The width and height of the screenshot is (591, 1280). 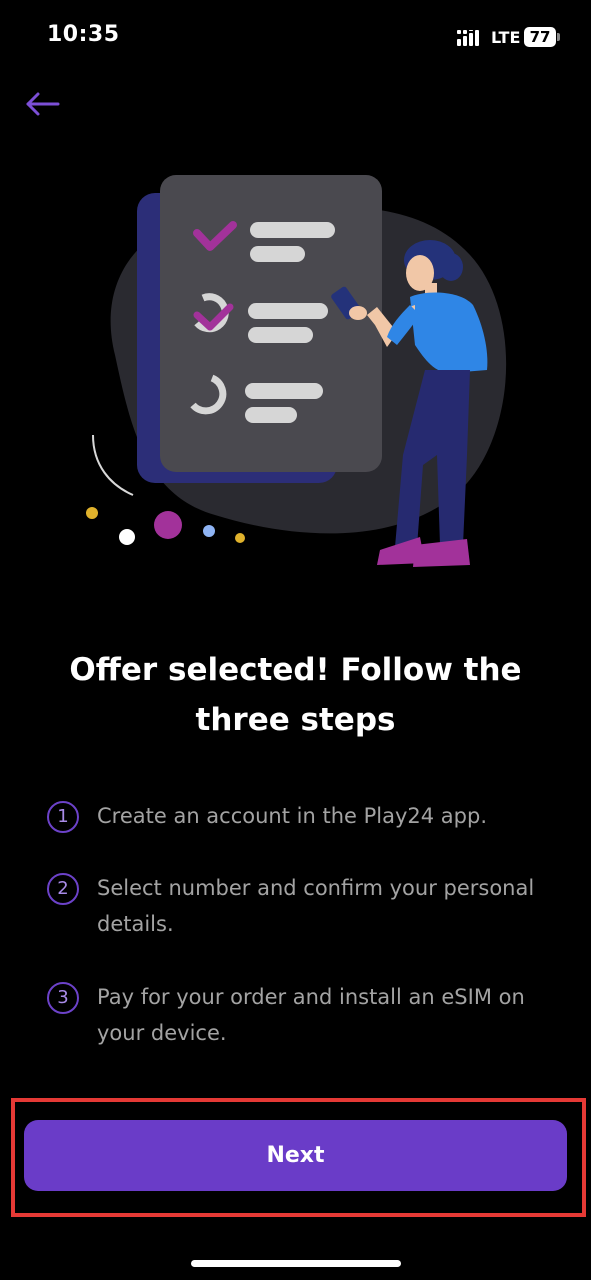 What do you see at coordinates (295, 35) in the screenshot?
I see `status-bar: 10:35 LTE 77` at bounding box center [295, 35].